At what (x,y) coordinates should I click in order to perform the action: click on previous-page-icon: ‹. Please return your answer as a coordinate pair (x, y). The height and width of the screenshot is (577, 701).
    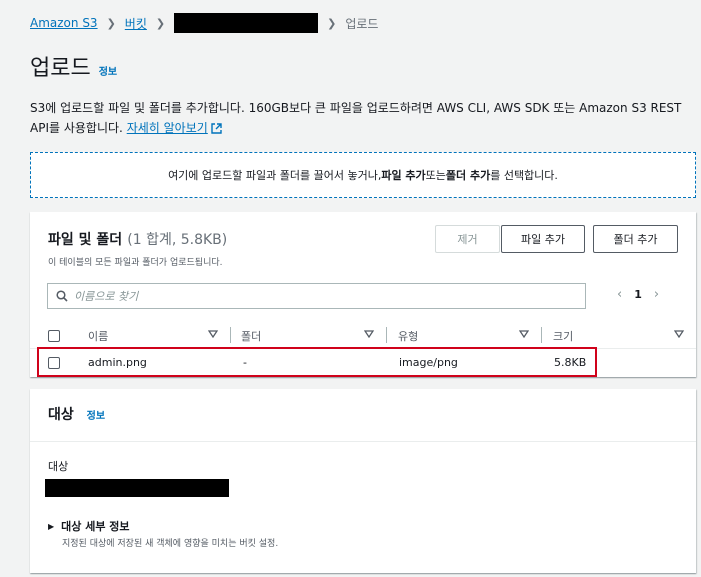
    Looking at the image, I should click on (619, 294).